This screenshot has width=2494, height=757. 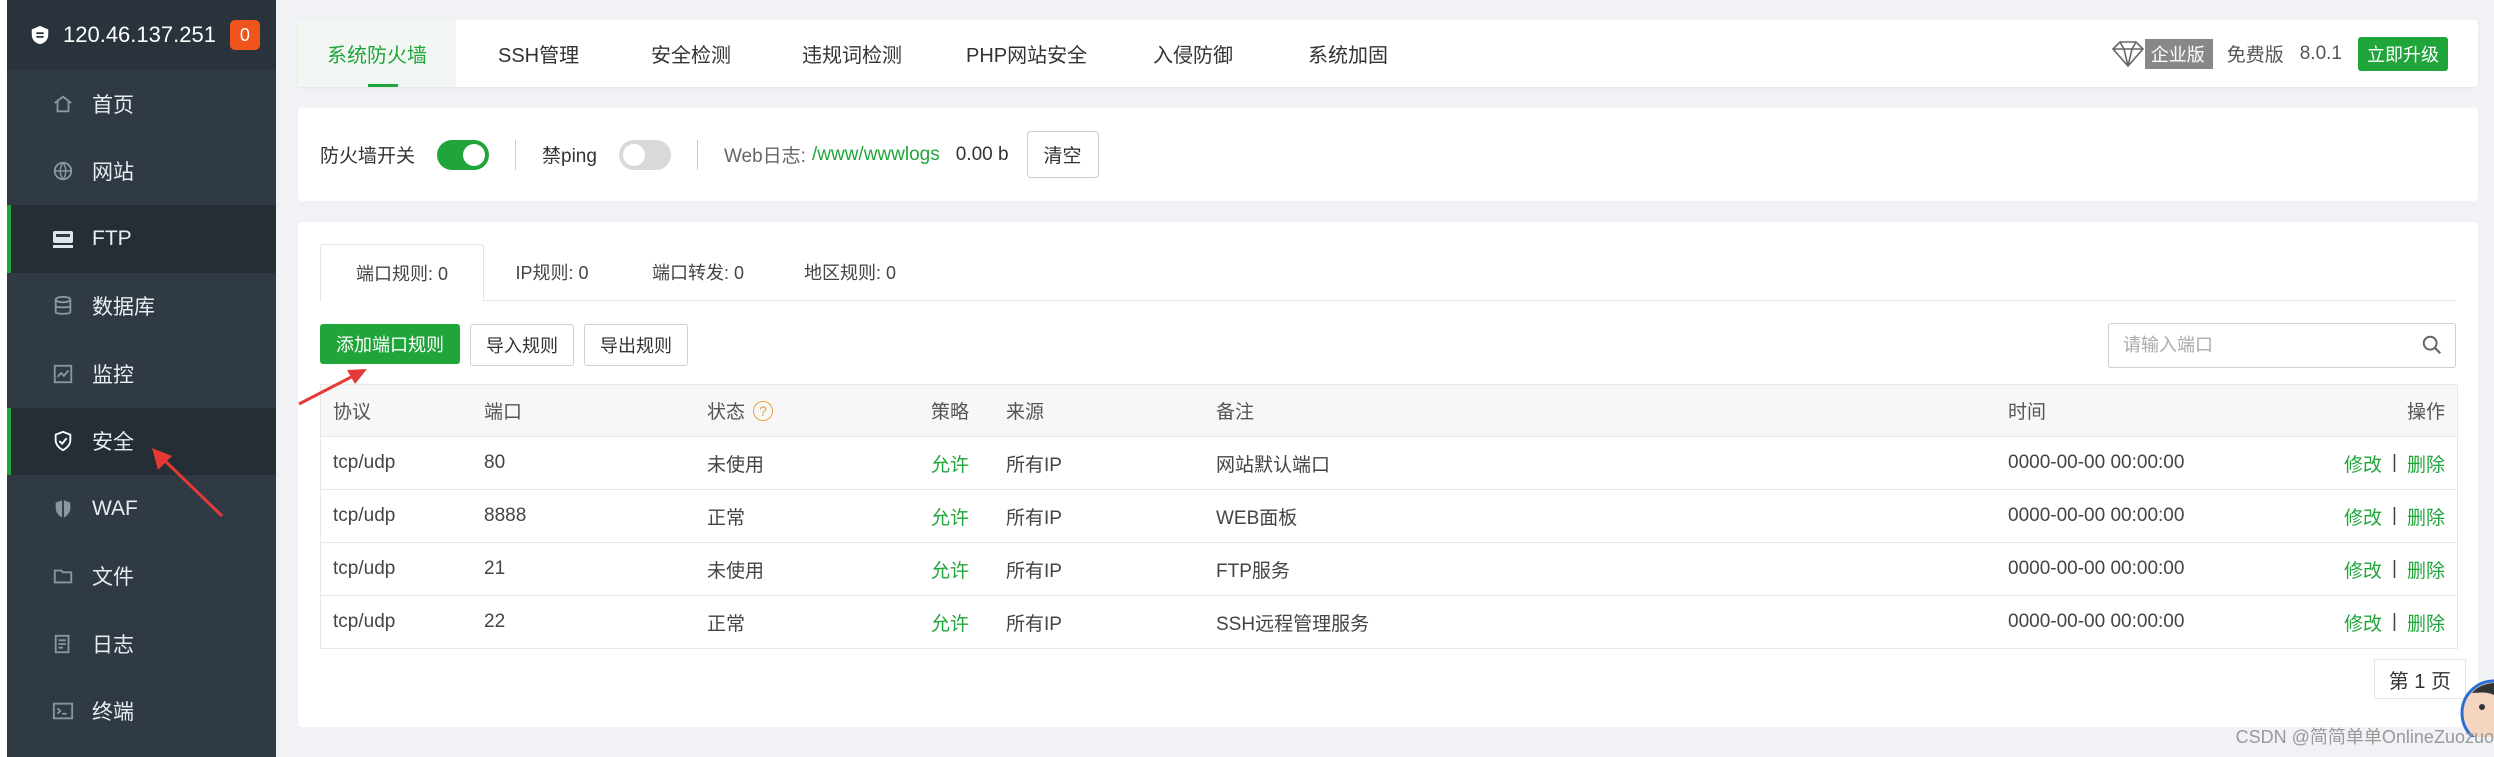 I want to click on header-port: 端口, so click(x=503, y=412).